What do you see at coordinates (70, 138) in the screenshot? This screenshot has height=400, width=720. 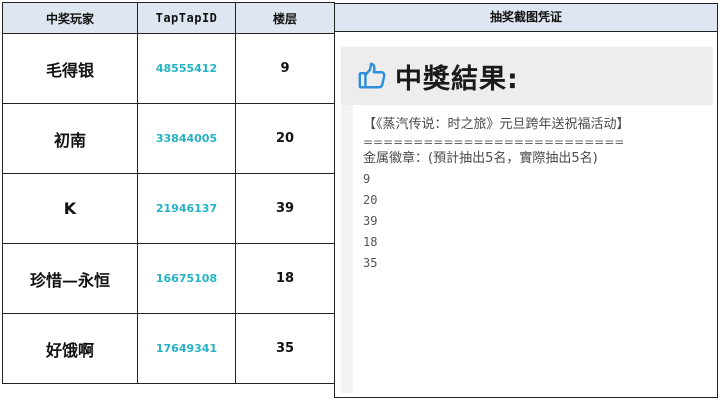 I see `winner-name-cell: 初南` at bounding box center [70, 138].